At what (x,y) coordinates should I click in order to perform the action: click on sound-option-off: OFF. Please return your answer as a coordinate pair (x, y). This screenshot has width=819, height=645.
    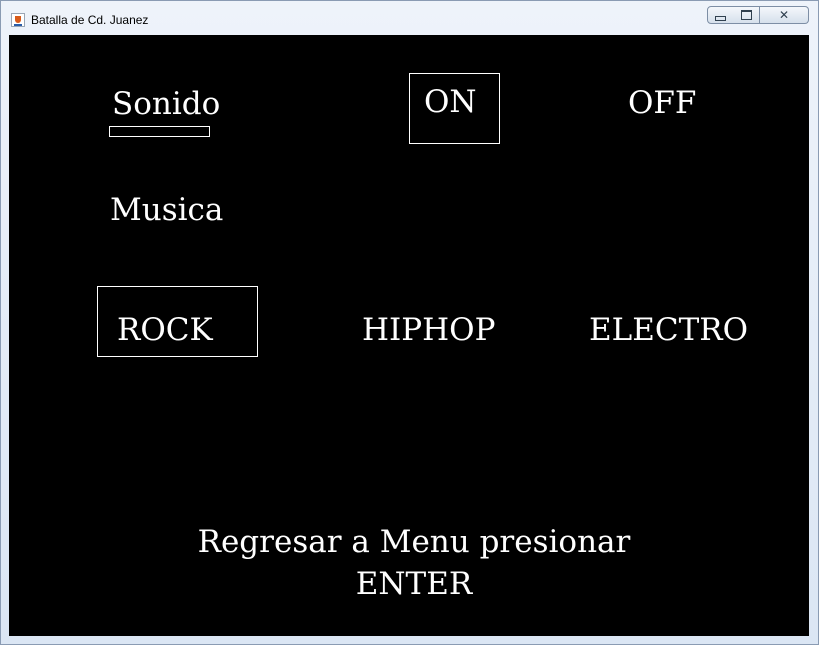
    Looking at the image, I should click on (662, 103).